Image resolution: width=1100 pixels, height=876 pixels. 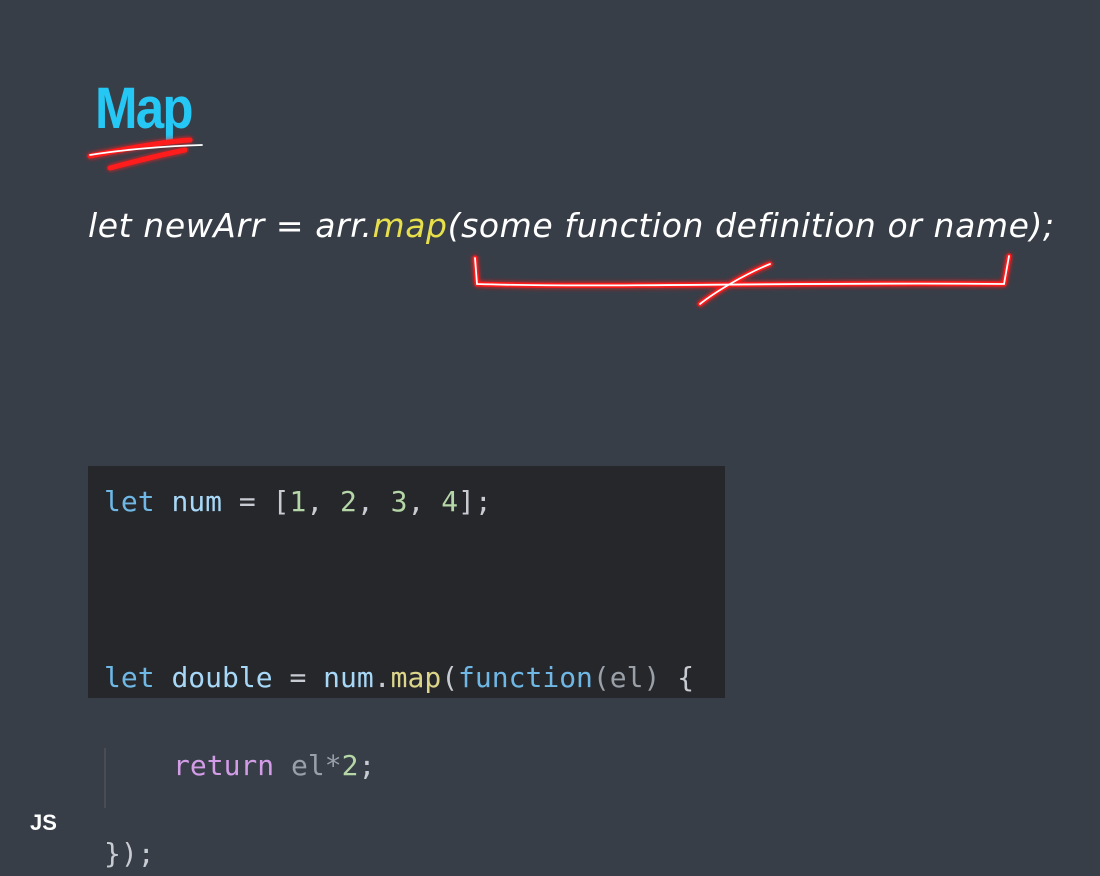 I want to click on code-punct: {, so click(x=686, y=677).